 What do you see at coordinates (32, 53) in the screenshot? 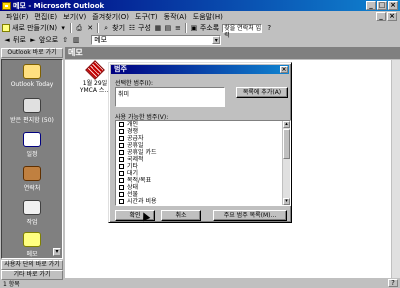
I see `outlook-shortcuts-header: Outlook 바로 가기` at bounding box center [32, 53].